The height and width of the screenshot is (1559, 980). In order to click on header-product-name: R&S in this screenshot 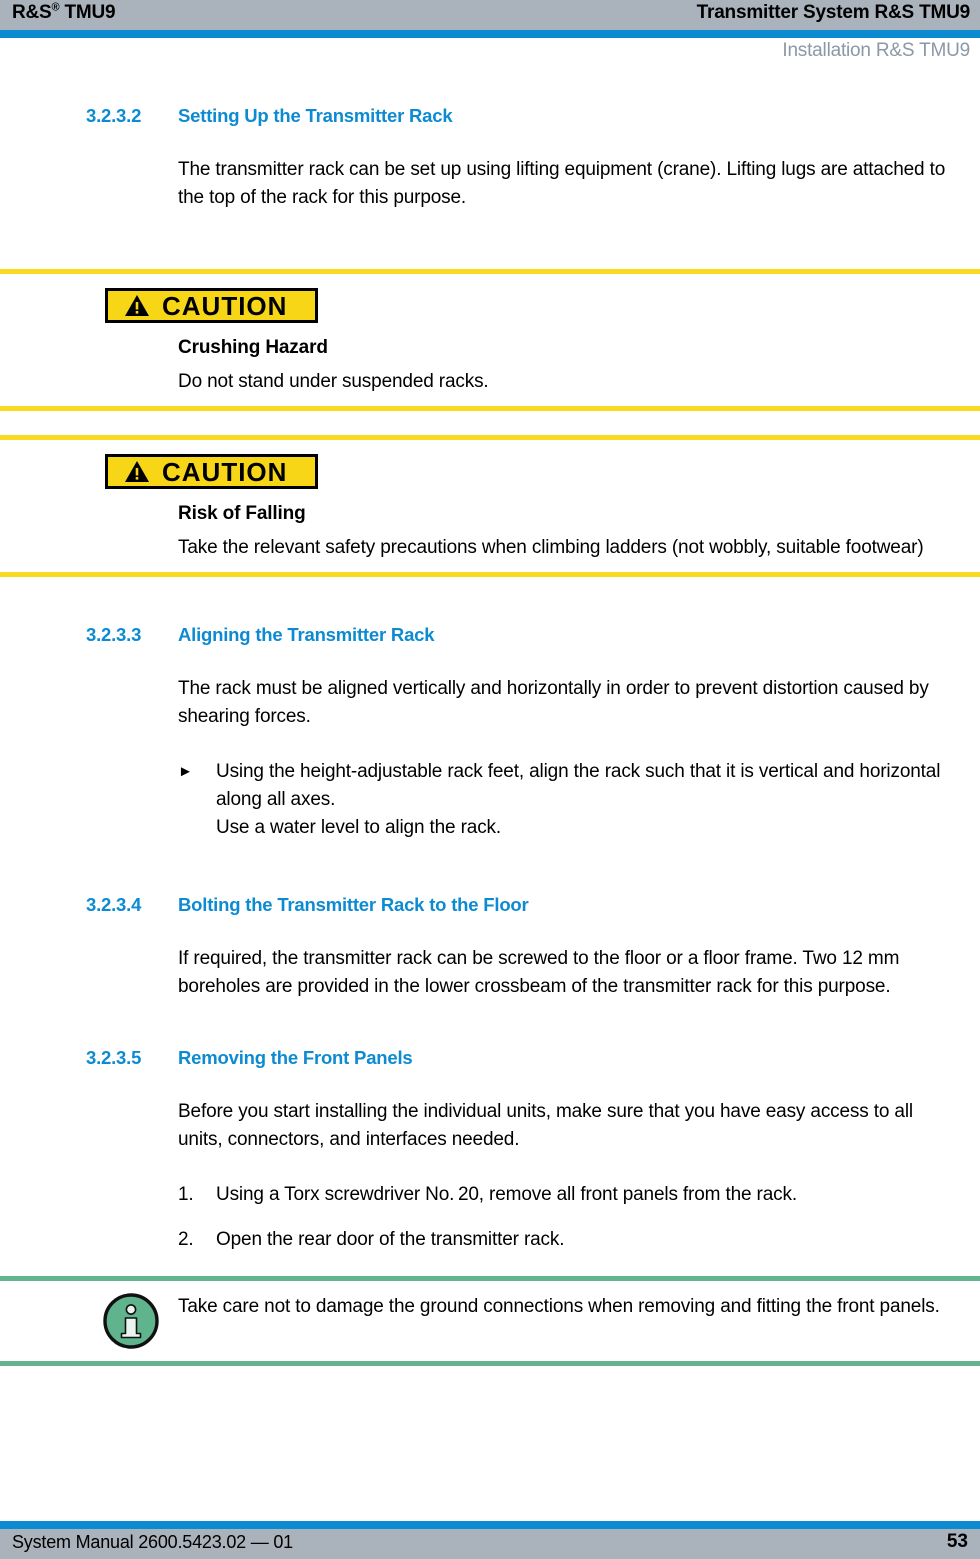, I will do `click(32, 12)`.